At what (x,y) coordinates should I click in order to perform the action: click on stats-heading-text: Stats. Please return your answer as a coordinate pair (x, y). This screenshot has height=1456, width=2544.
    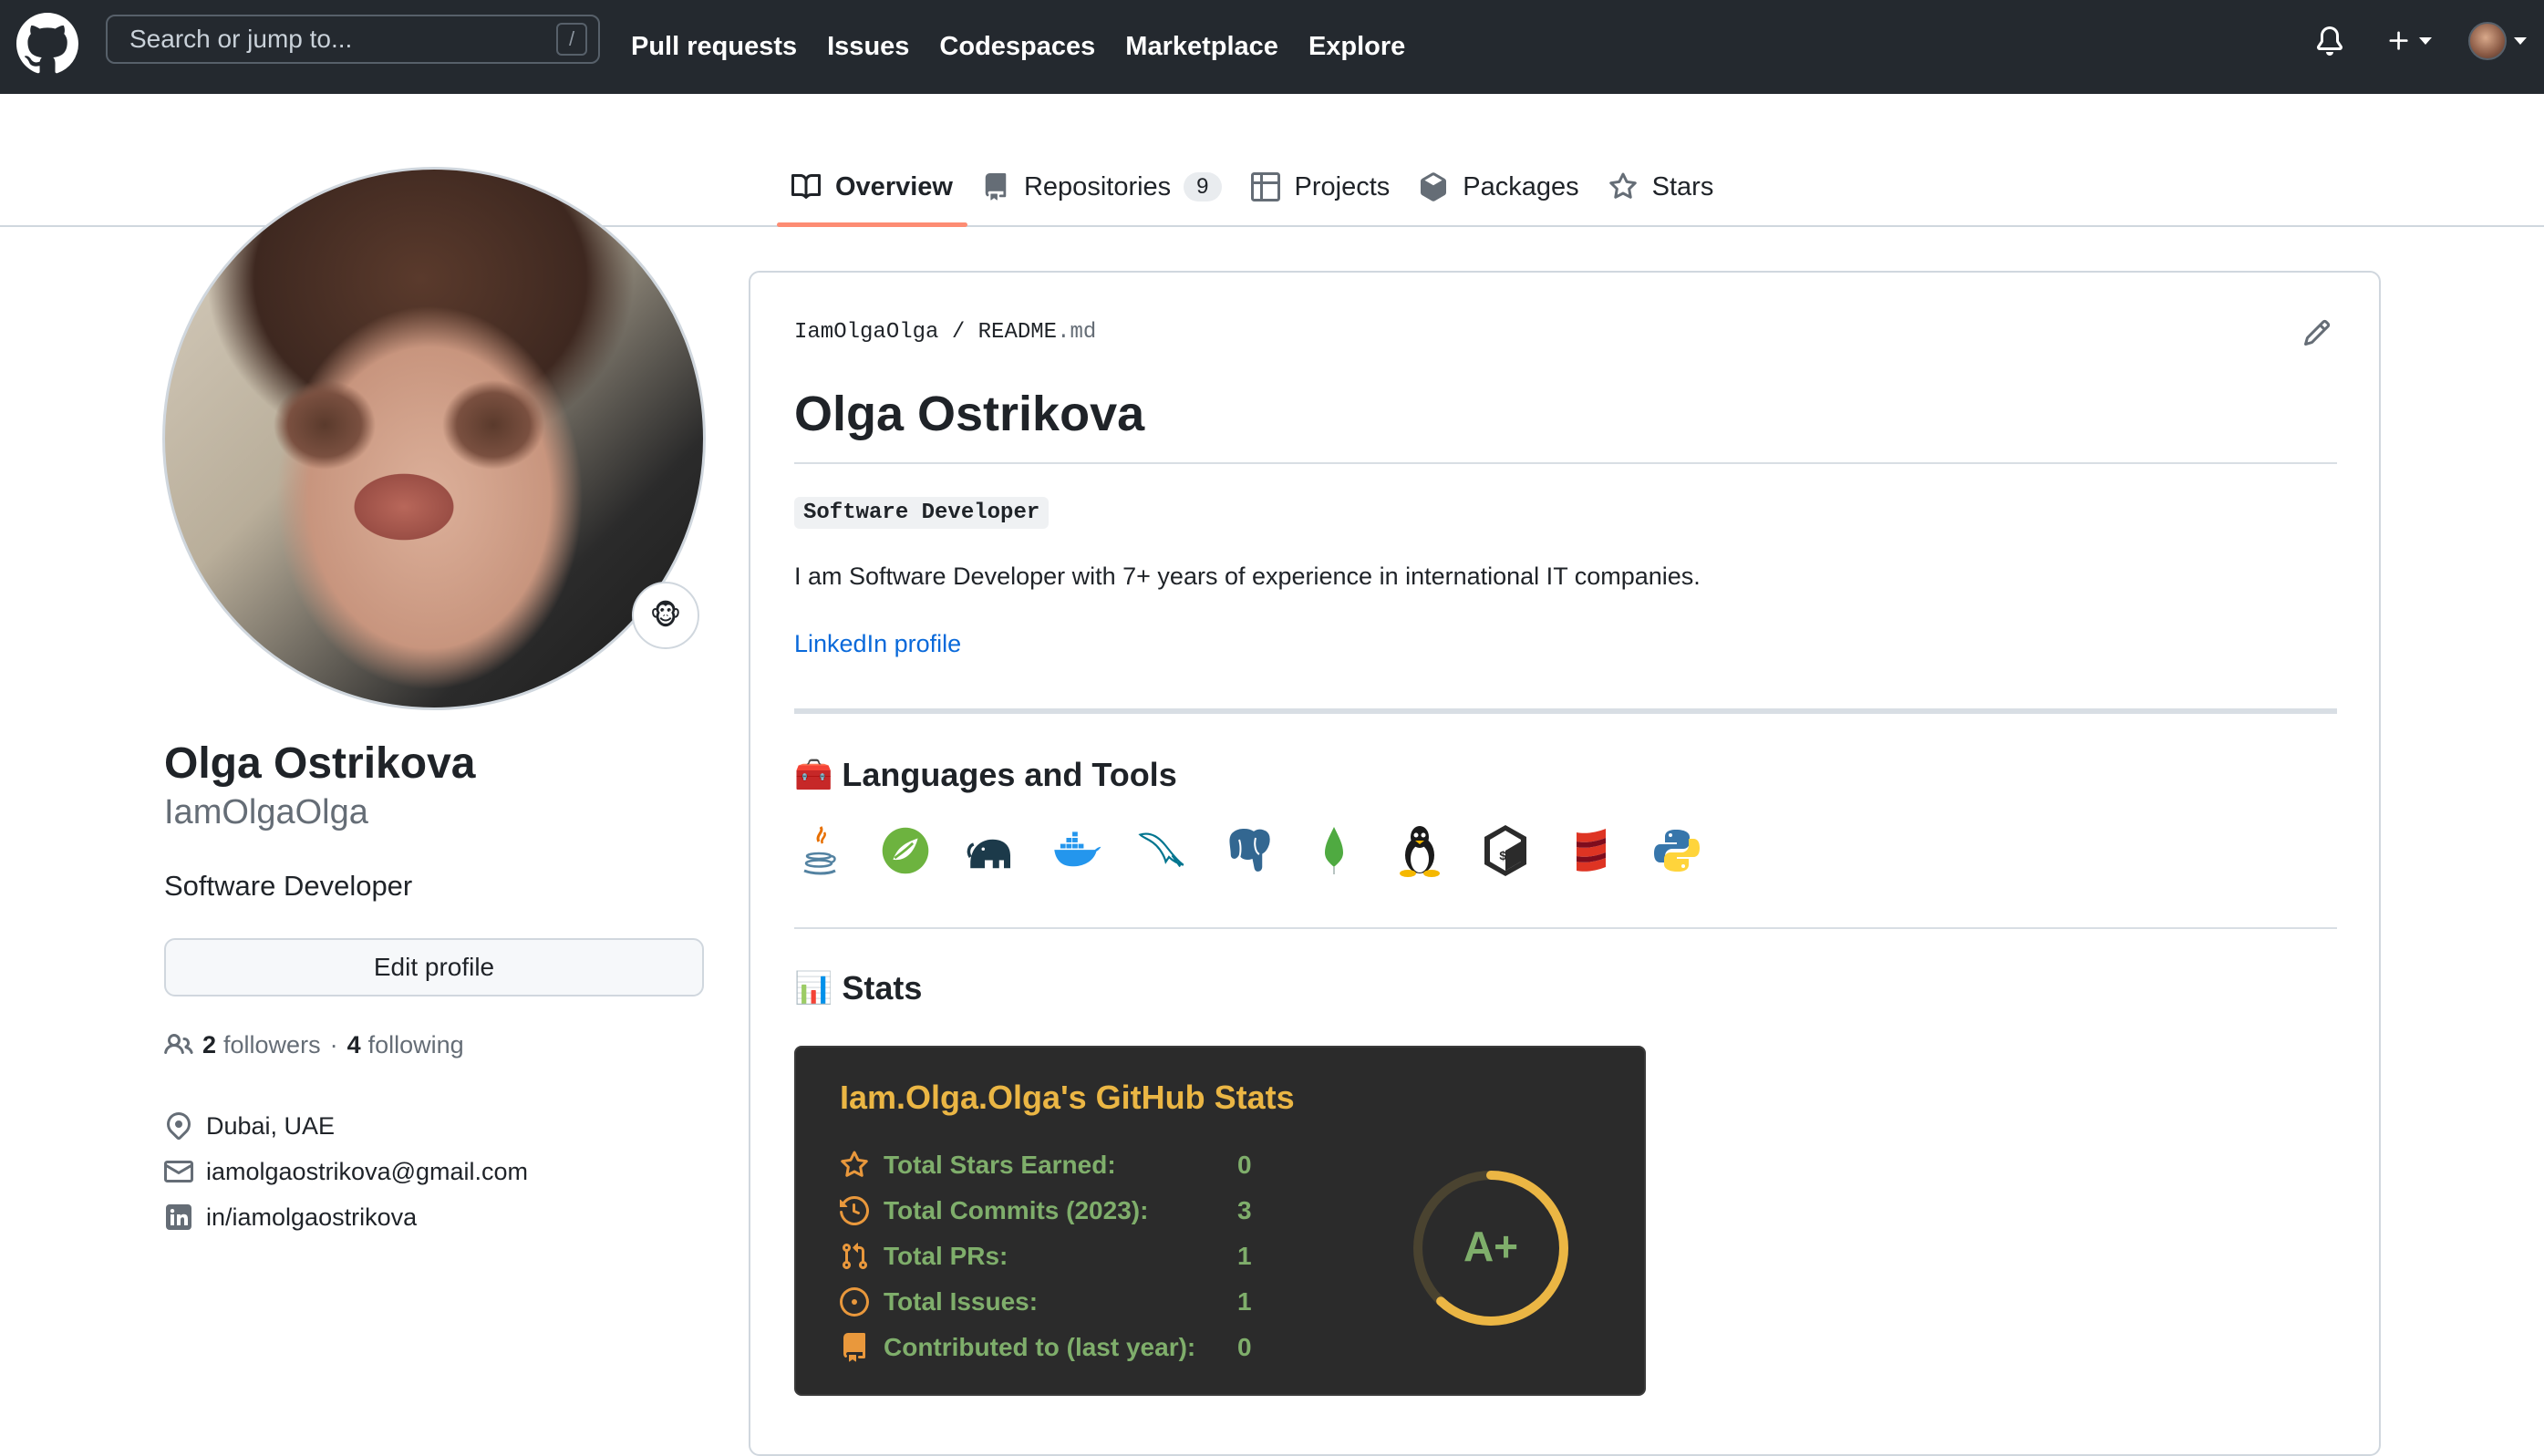
    Looking at the image, I should click on (882, 988).